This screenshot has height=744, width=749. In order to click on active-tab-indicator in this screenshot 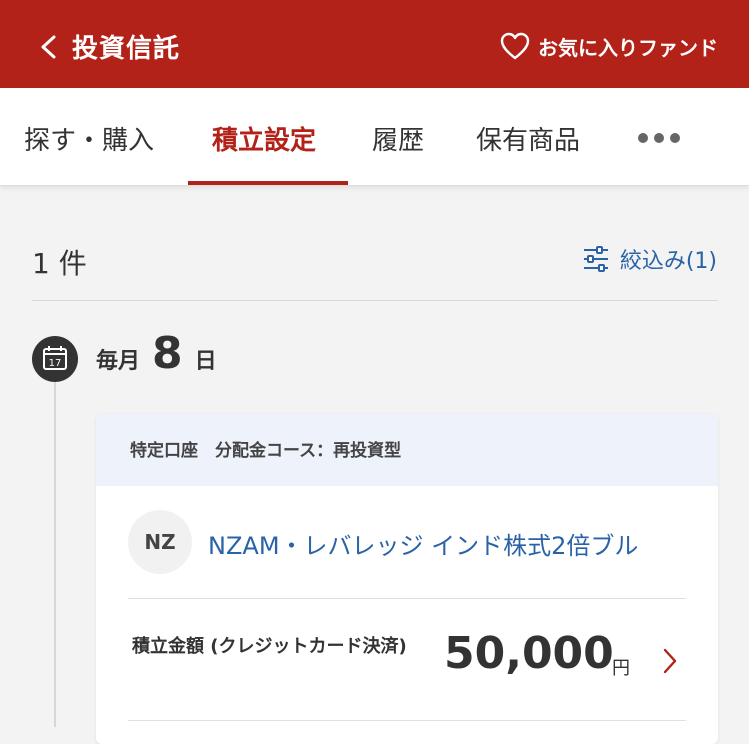, I will do `click(268, 183)`.